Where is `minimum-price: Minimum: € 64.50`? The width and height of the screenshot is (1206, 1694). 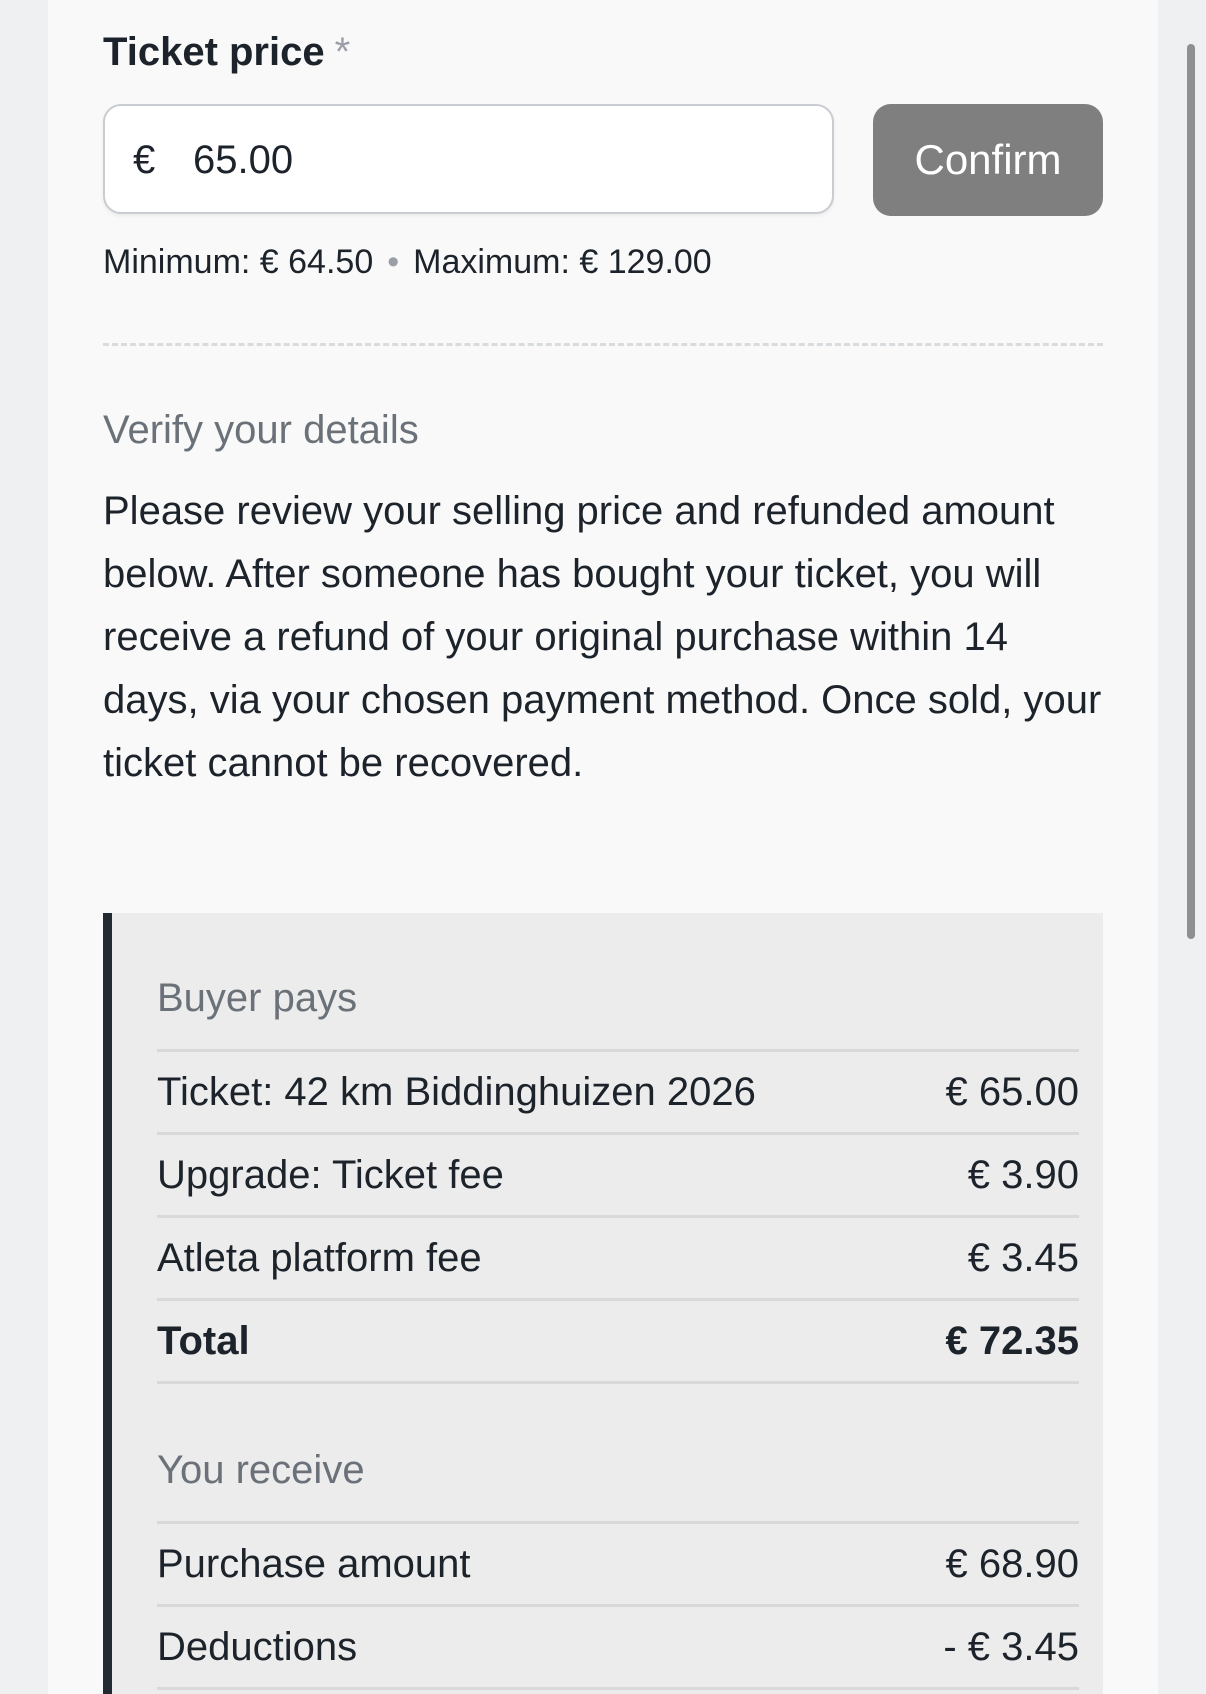
minimum-price: Minimum: € 64.50 is located at coordinates (238, 262).